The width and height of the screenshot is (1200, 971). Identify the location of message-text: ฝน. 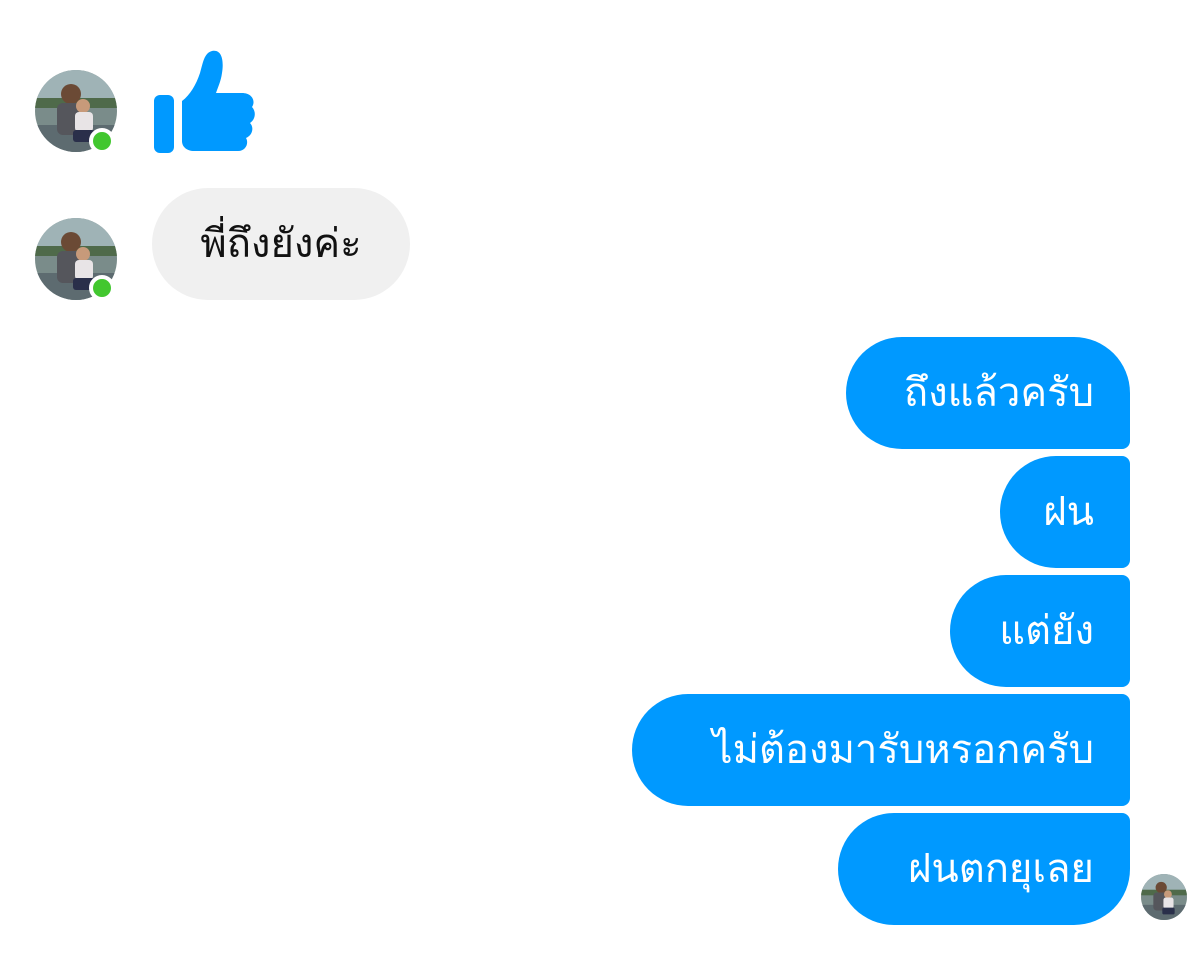
(1068, 512).